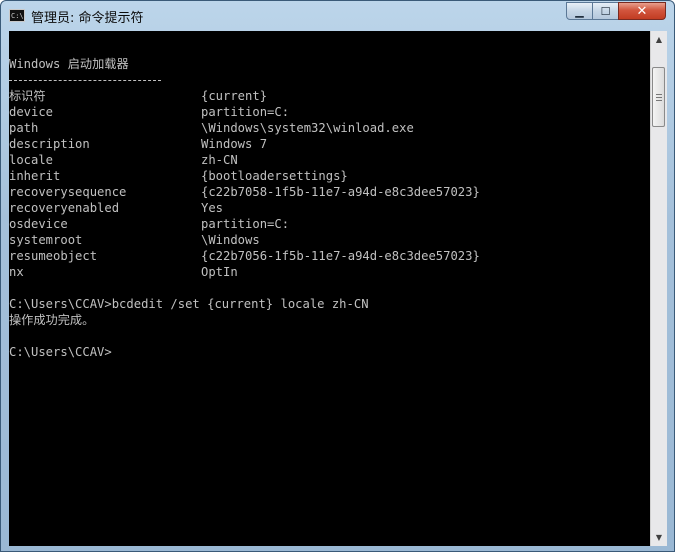 This screenshot has height=552, width=675. What do you see at coordinates (46, 240) in the screenshot?
I see `entry-key: systemroot` at bounding box center [46, 240].